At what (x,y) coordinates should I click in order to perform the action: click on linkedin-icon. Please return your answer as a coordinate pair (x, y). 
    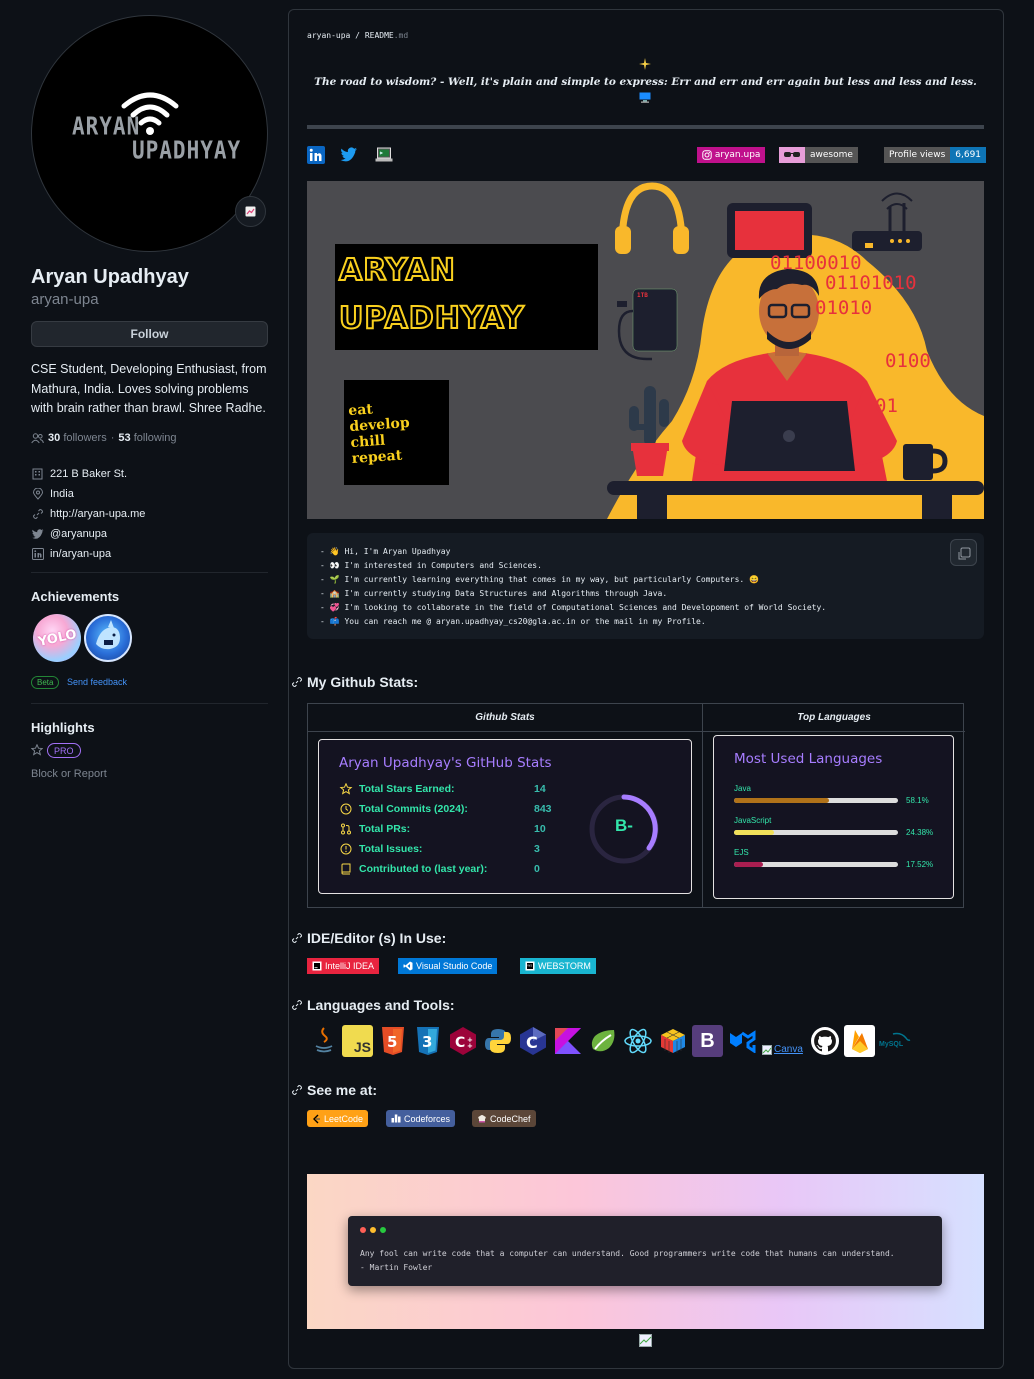
    Looking at the image, I should click on (316, 155).